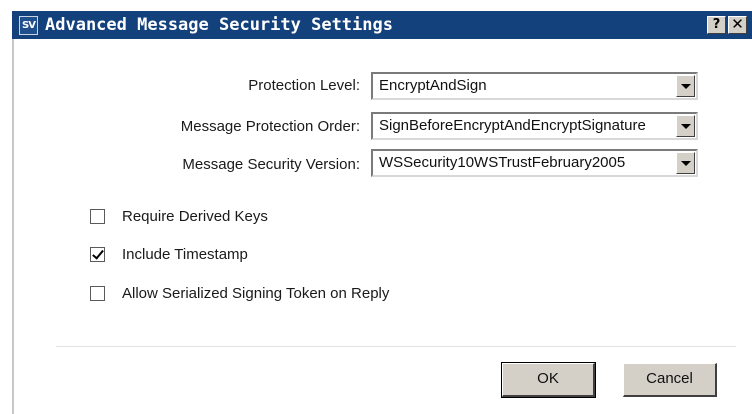 Image resolution: width=752 pixels, height=414 pixels. Describe the element at coordinates (396, 346) in the screenshot. I see `button-separator` at that location.